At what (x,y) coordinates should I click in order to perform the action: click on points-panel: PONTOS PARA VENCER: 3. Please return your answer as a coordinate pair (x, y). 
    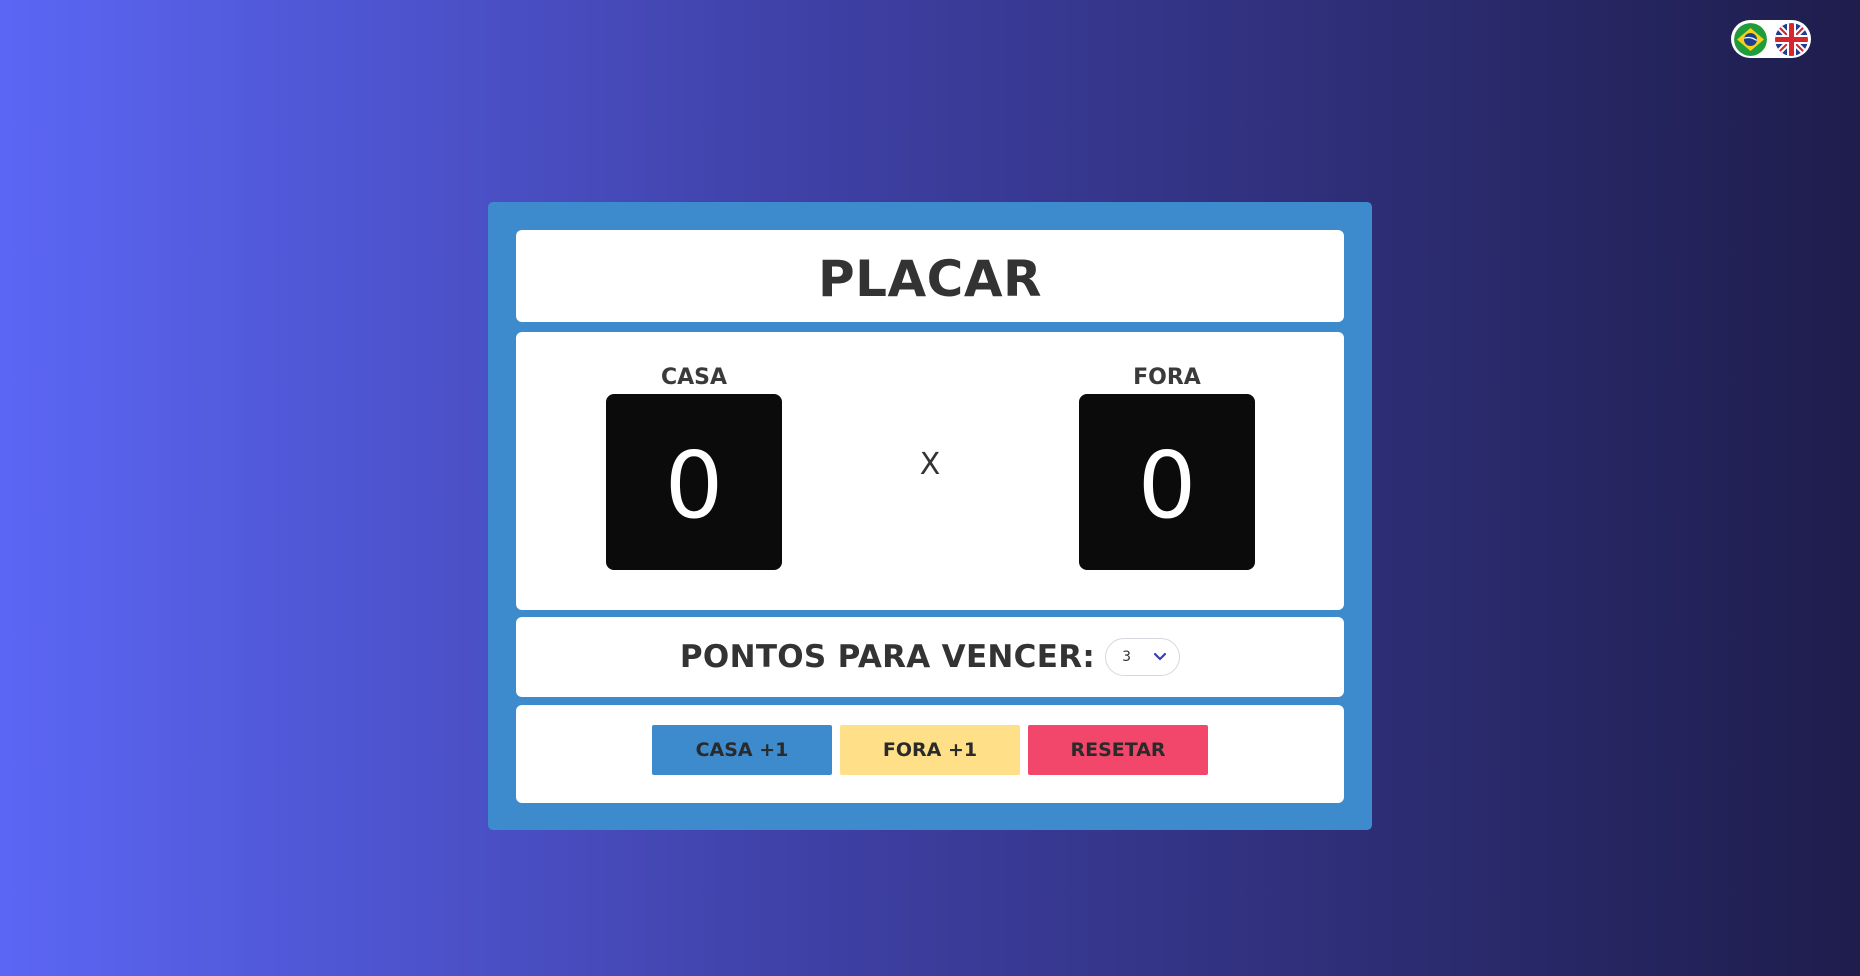
    Looking at the image, I should click on (930, 657).